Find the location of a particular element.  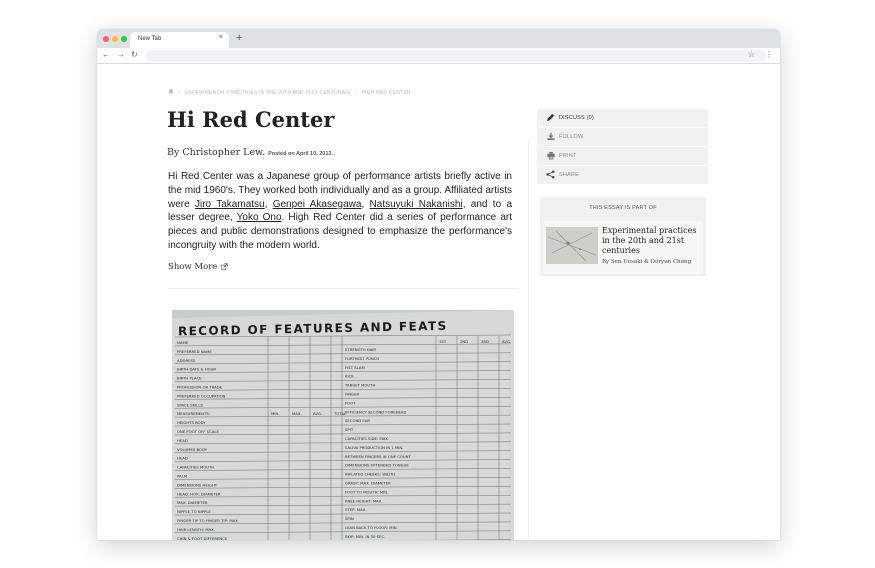

form-right-row-label: STEP: MAX. is located at coordinates (356, 509).